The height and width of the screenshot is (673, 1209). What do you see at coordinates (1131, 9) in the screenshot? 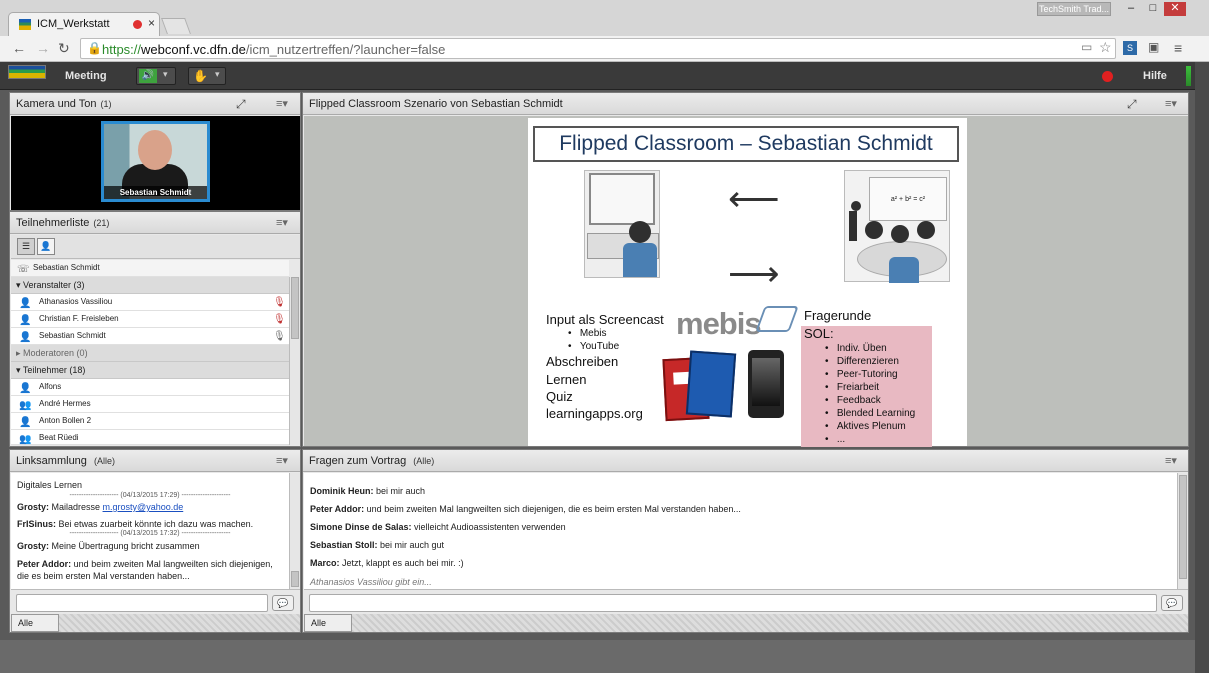
I see `minimize-icon: ‒` at bounding box center [1131, 9].